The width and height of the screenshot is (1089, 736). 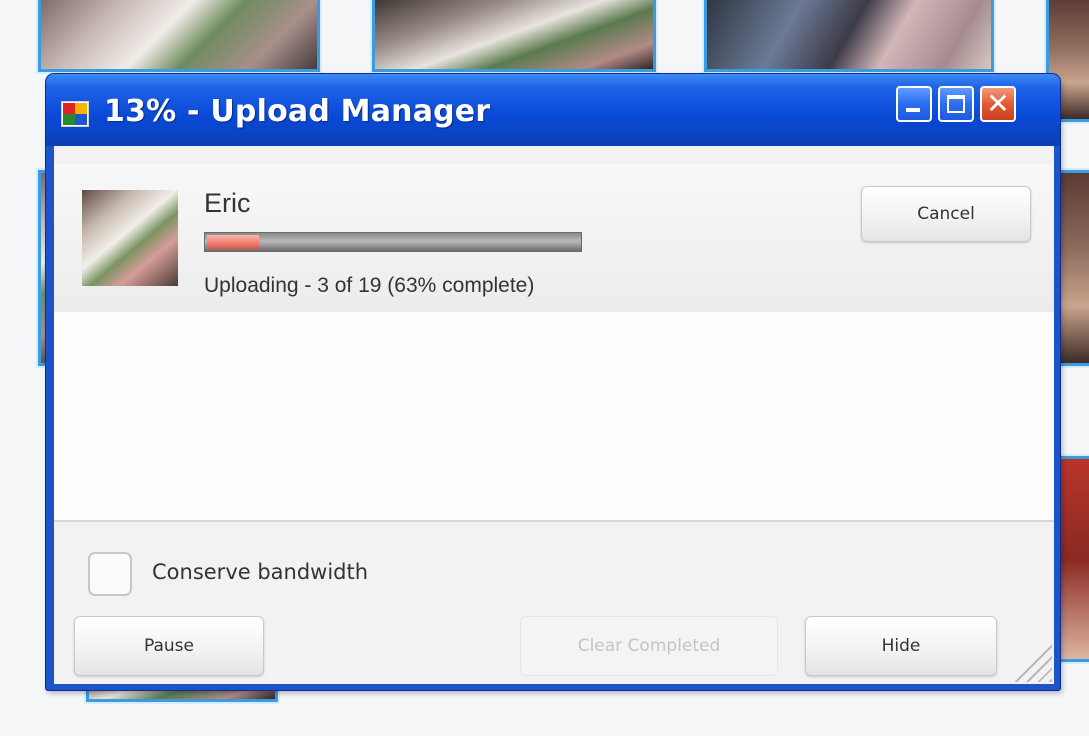 What do you see at coordinates (649, 646) in the screenshot?
I see `clear-completed-button: Clear Completed` at bounding box center [649, 646].